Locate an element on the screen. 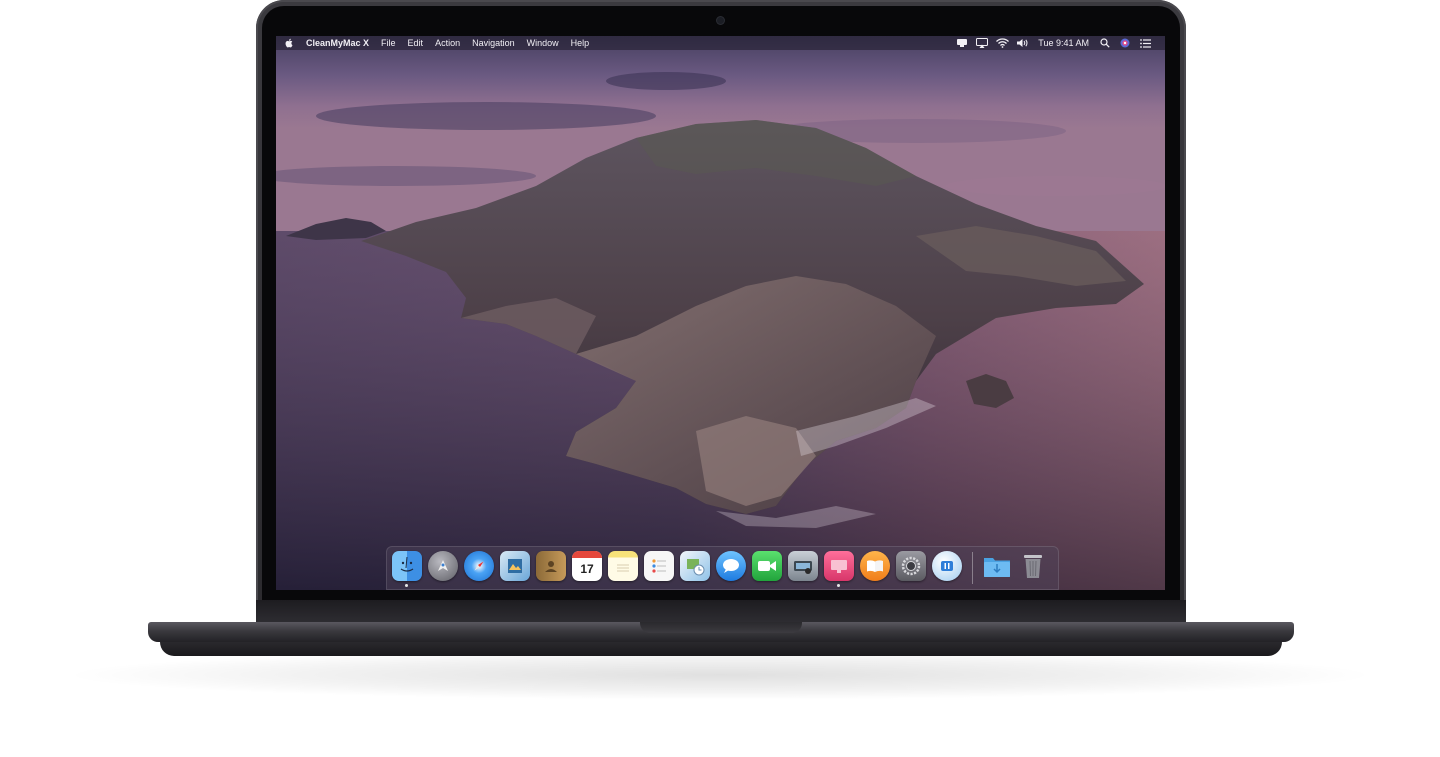 The width and height of the screenshot is (1440, 757). menu-app-name: CleanMyMac X is located at coordinates (338, 43).